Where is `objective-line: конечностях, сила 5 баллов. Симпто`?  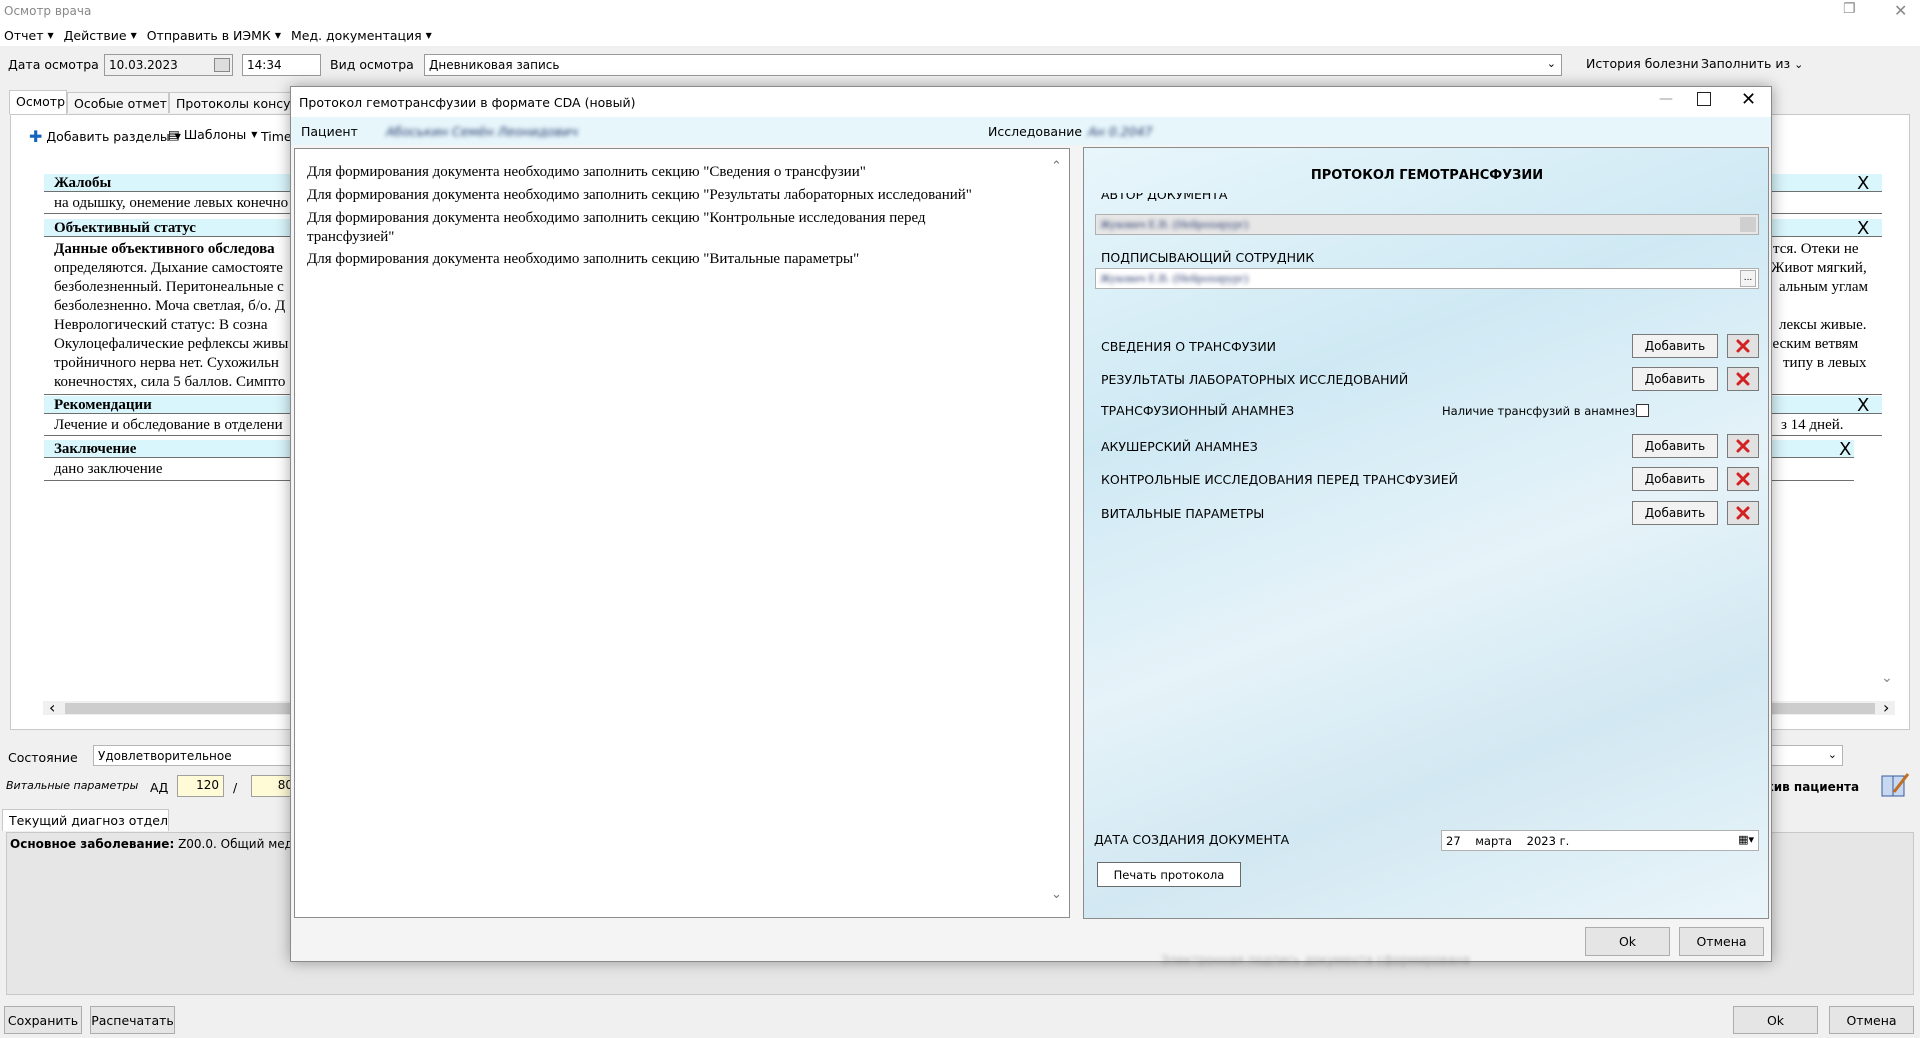
objective-line: конечностях, сила 5 баллов. Симпто is located at coordinates (170, 382).